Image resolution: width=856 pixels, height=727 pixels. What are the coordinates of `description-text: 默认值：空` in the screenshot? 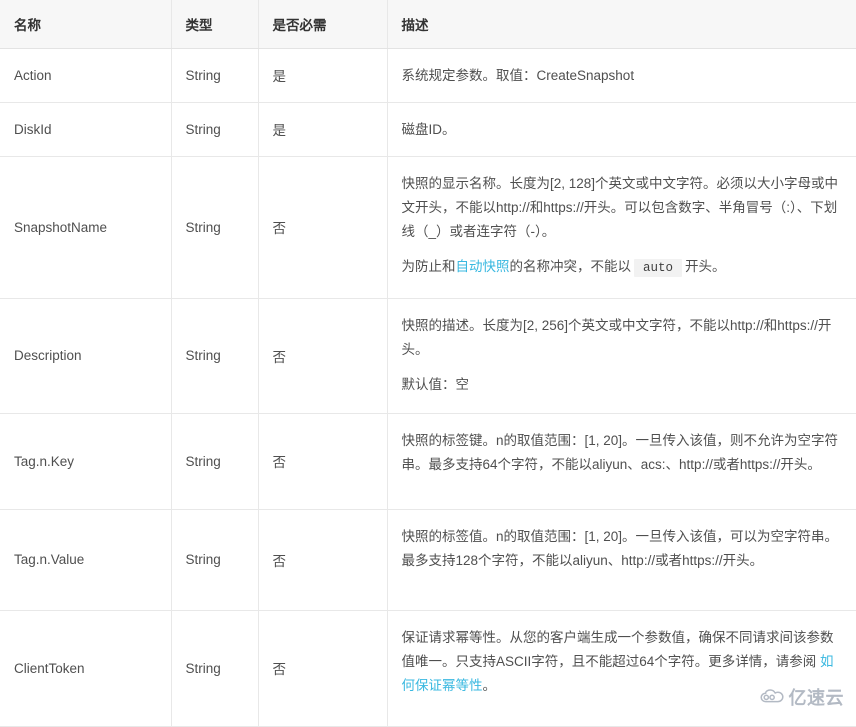 It's located at (435, 384).